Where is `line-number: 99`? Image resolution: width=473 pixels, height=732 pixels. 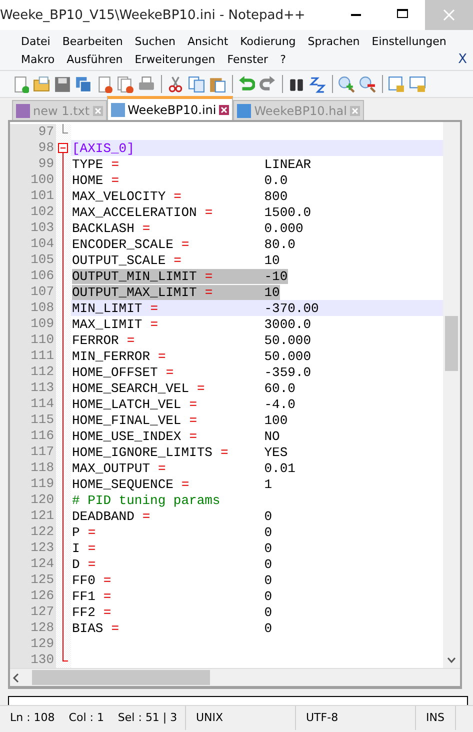
line-number: 99 is located at coordinates (33, 164).